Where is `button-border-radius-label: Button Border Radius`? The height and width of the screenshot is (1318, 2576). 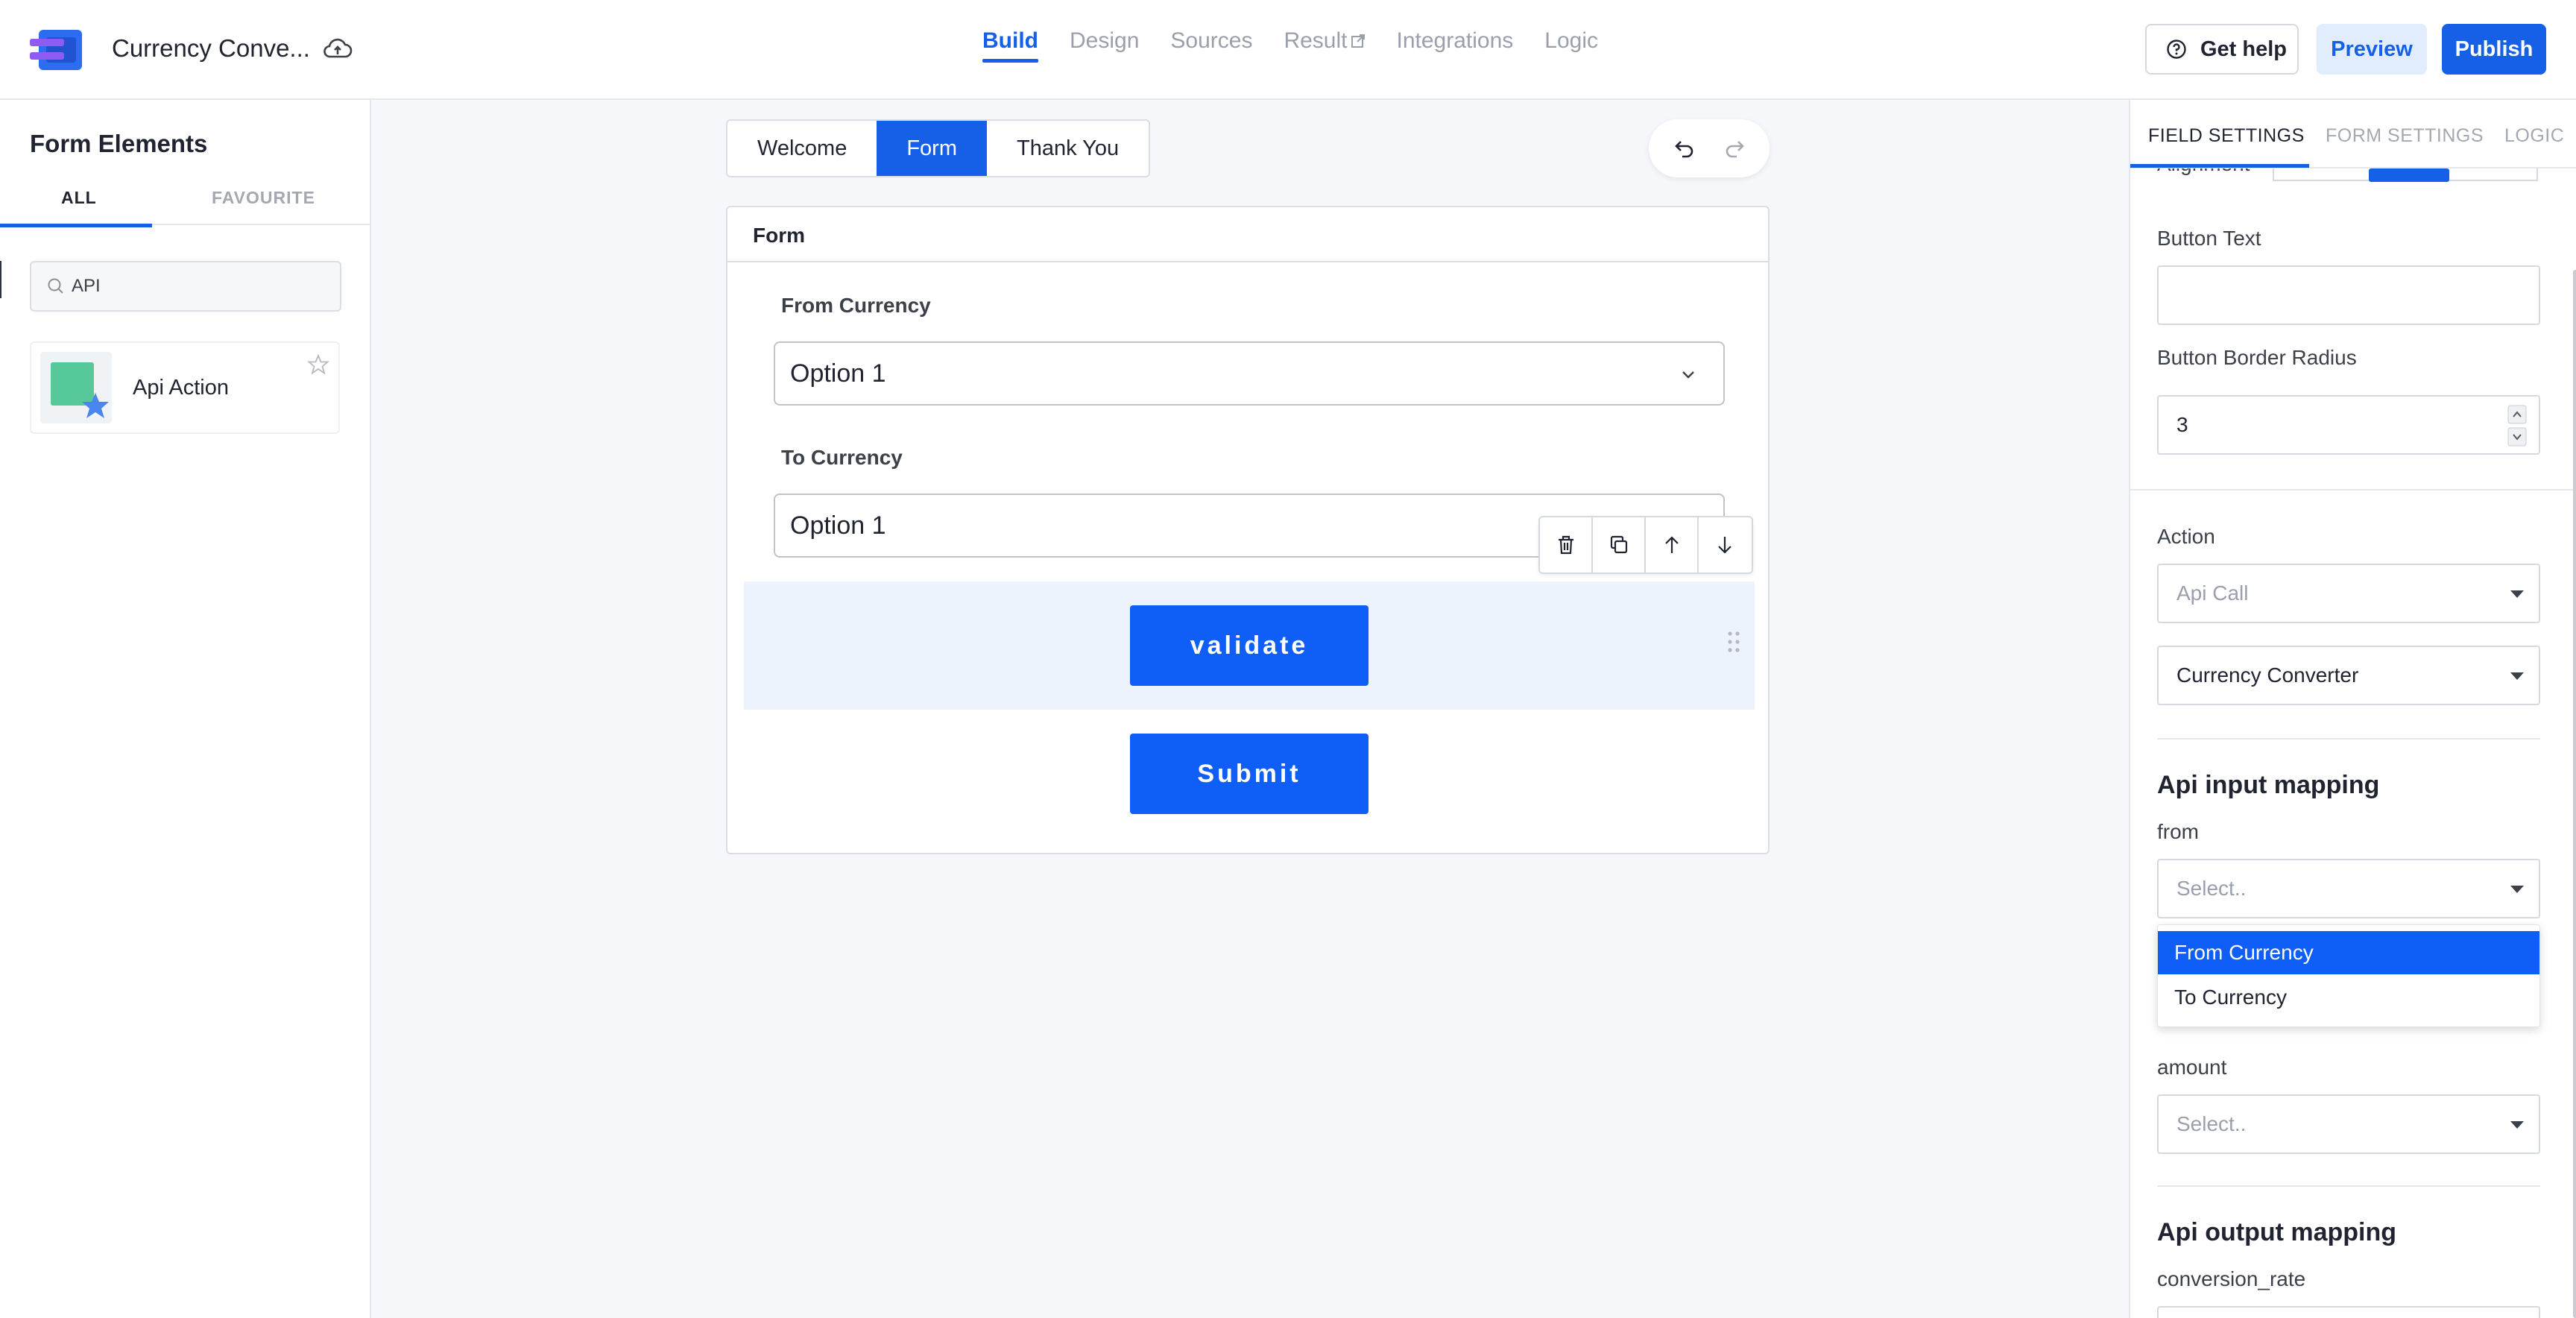 button-border-radius-label: Button Border Radius is located at coordinates (2257, 357).